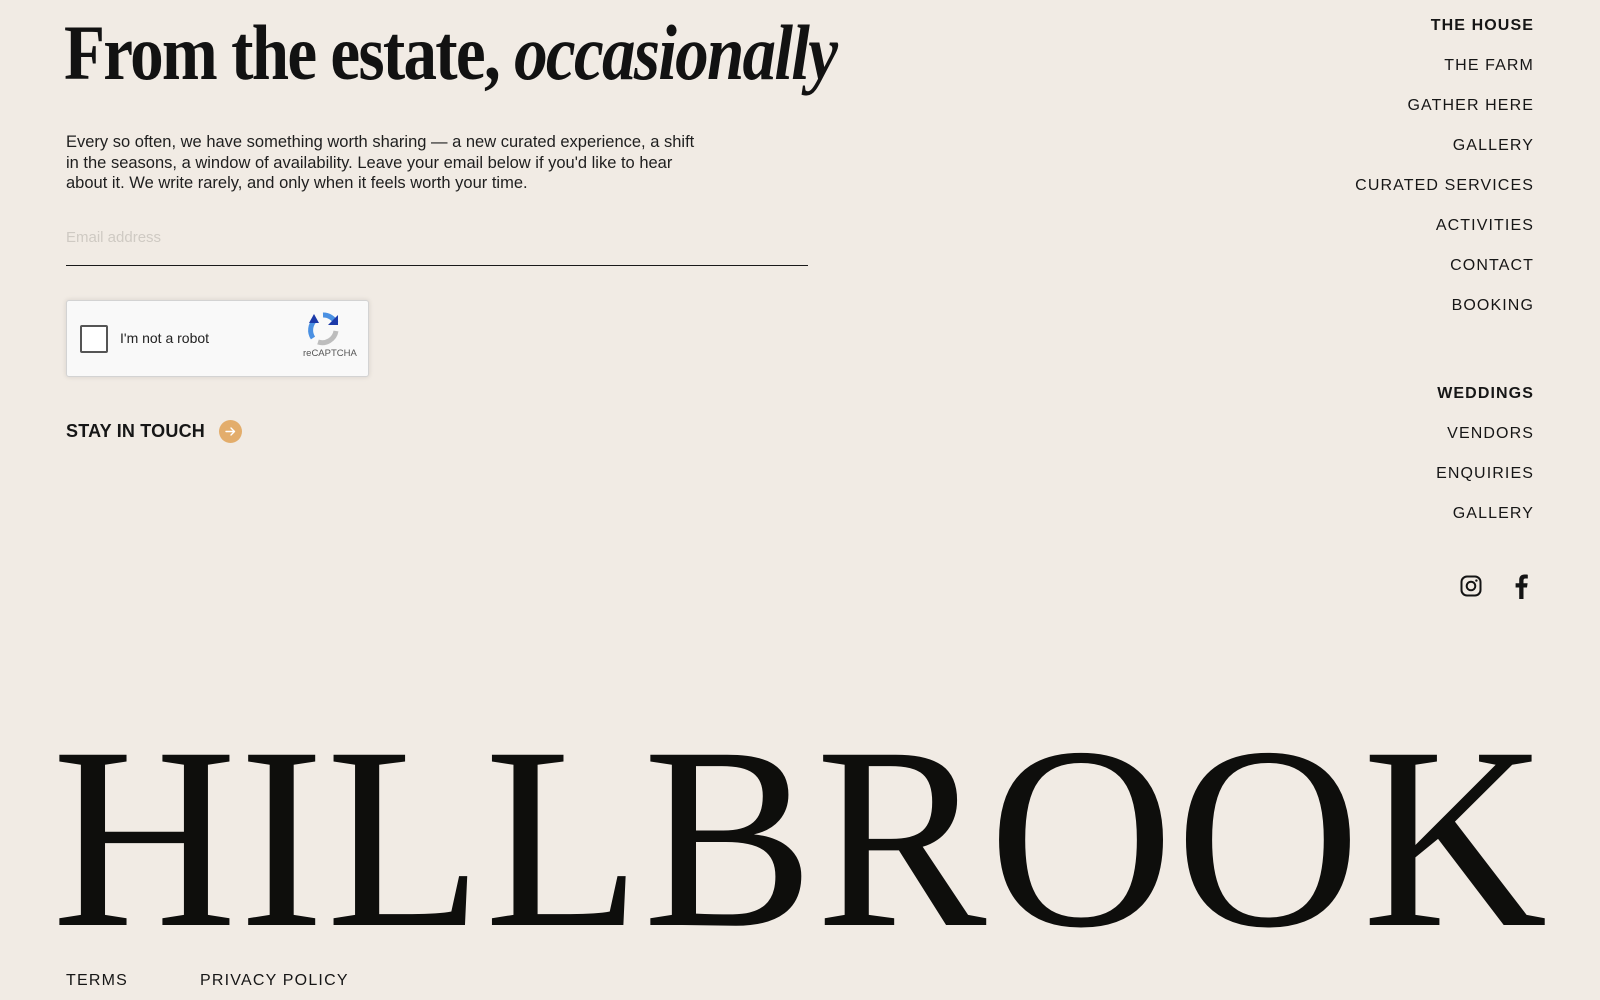  I want to click on recaptcha-brand: reCAPTCHA, so click(330, 353).